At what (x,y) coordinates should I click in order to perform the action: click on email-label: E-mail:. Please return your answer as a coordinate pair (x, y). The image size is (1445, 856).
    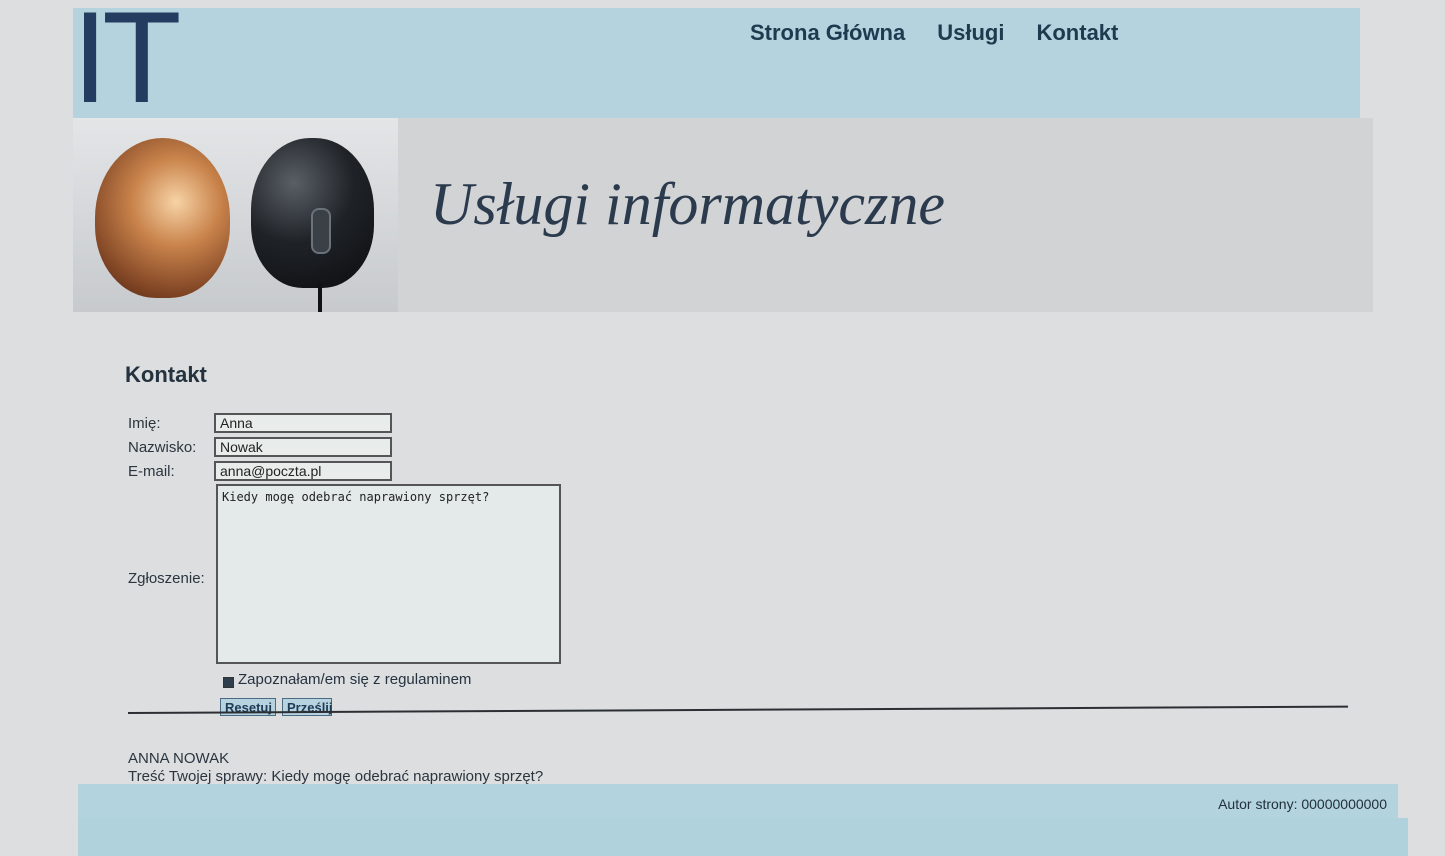
    Looking at the image, I should click on (151, 471).